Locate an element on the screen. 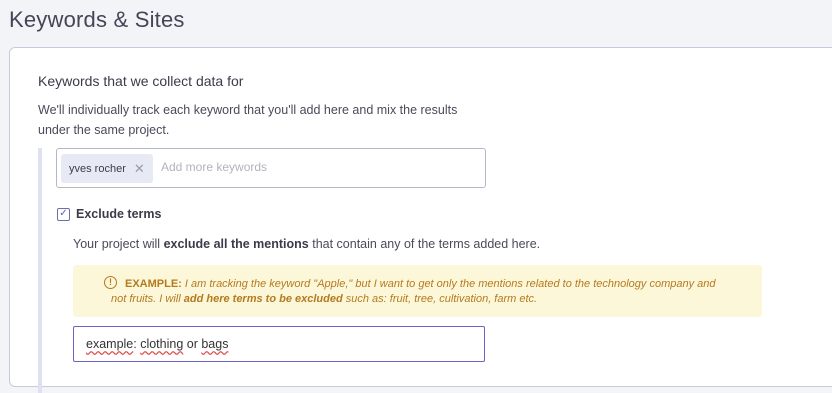  example-label: EXAMPLE: is located at coordinates (153, 284).